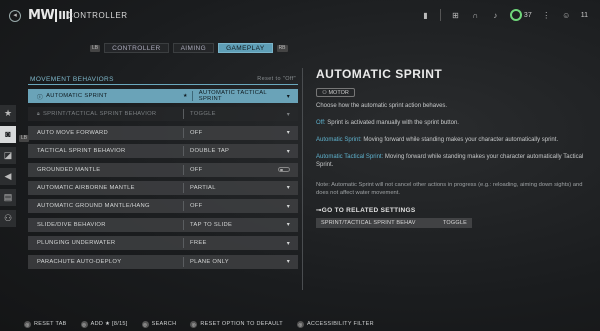  I want to click on section-header: MOVEMENT BEHAVIORS Reset to "Off", so click(163, 80).